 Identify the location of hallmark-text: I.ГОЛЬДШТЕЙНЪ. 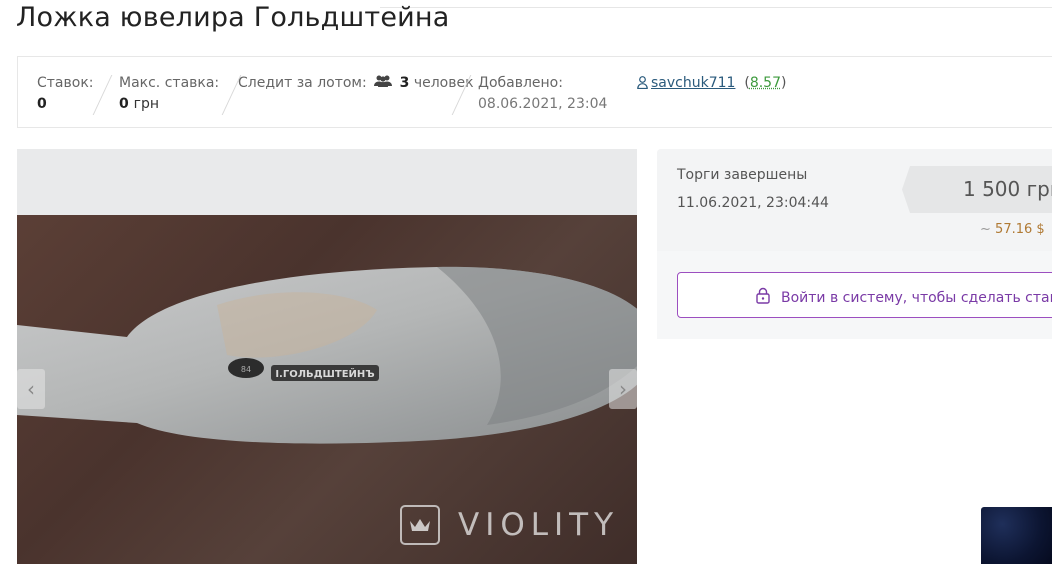
(324, 373).